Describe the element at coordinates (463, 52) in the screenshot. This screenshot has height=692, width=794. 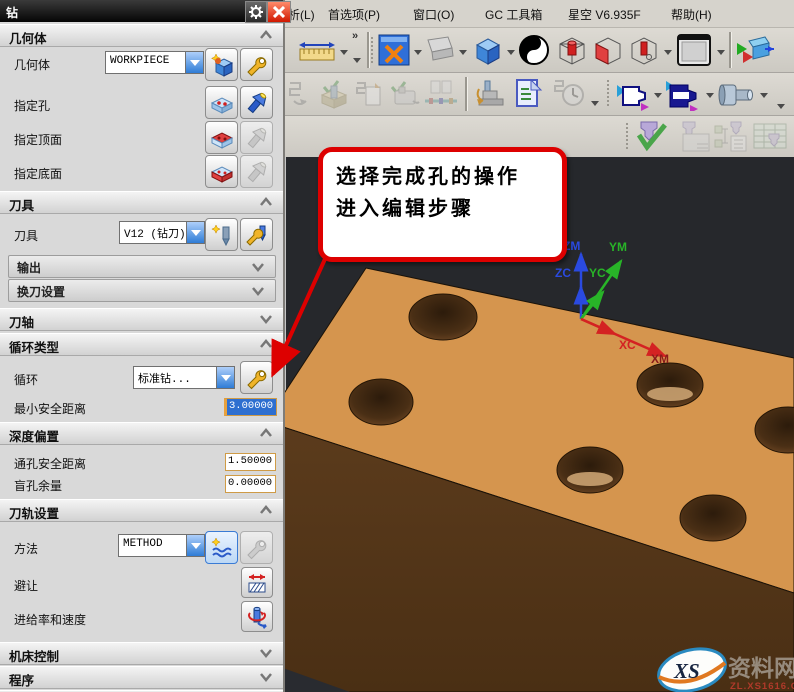
I see `view-dropdown-arrow` at that location.